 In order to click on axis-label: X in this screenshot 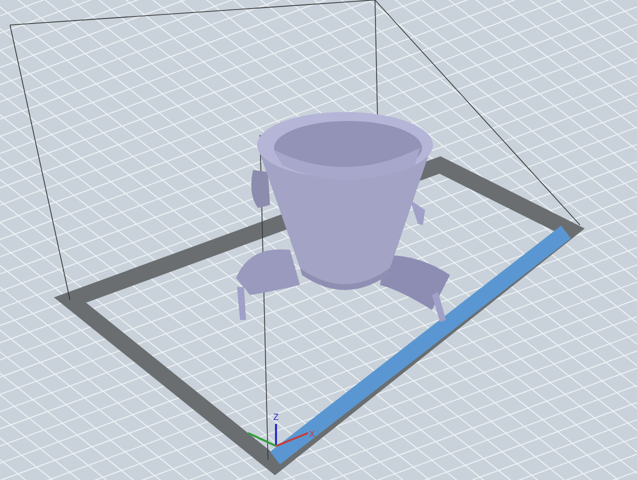, I will do `click(312, 434)`.